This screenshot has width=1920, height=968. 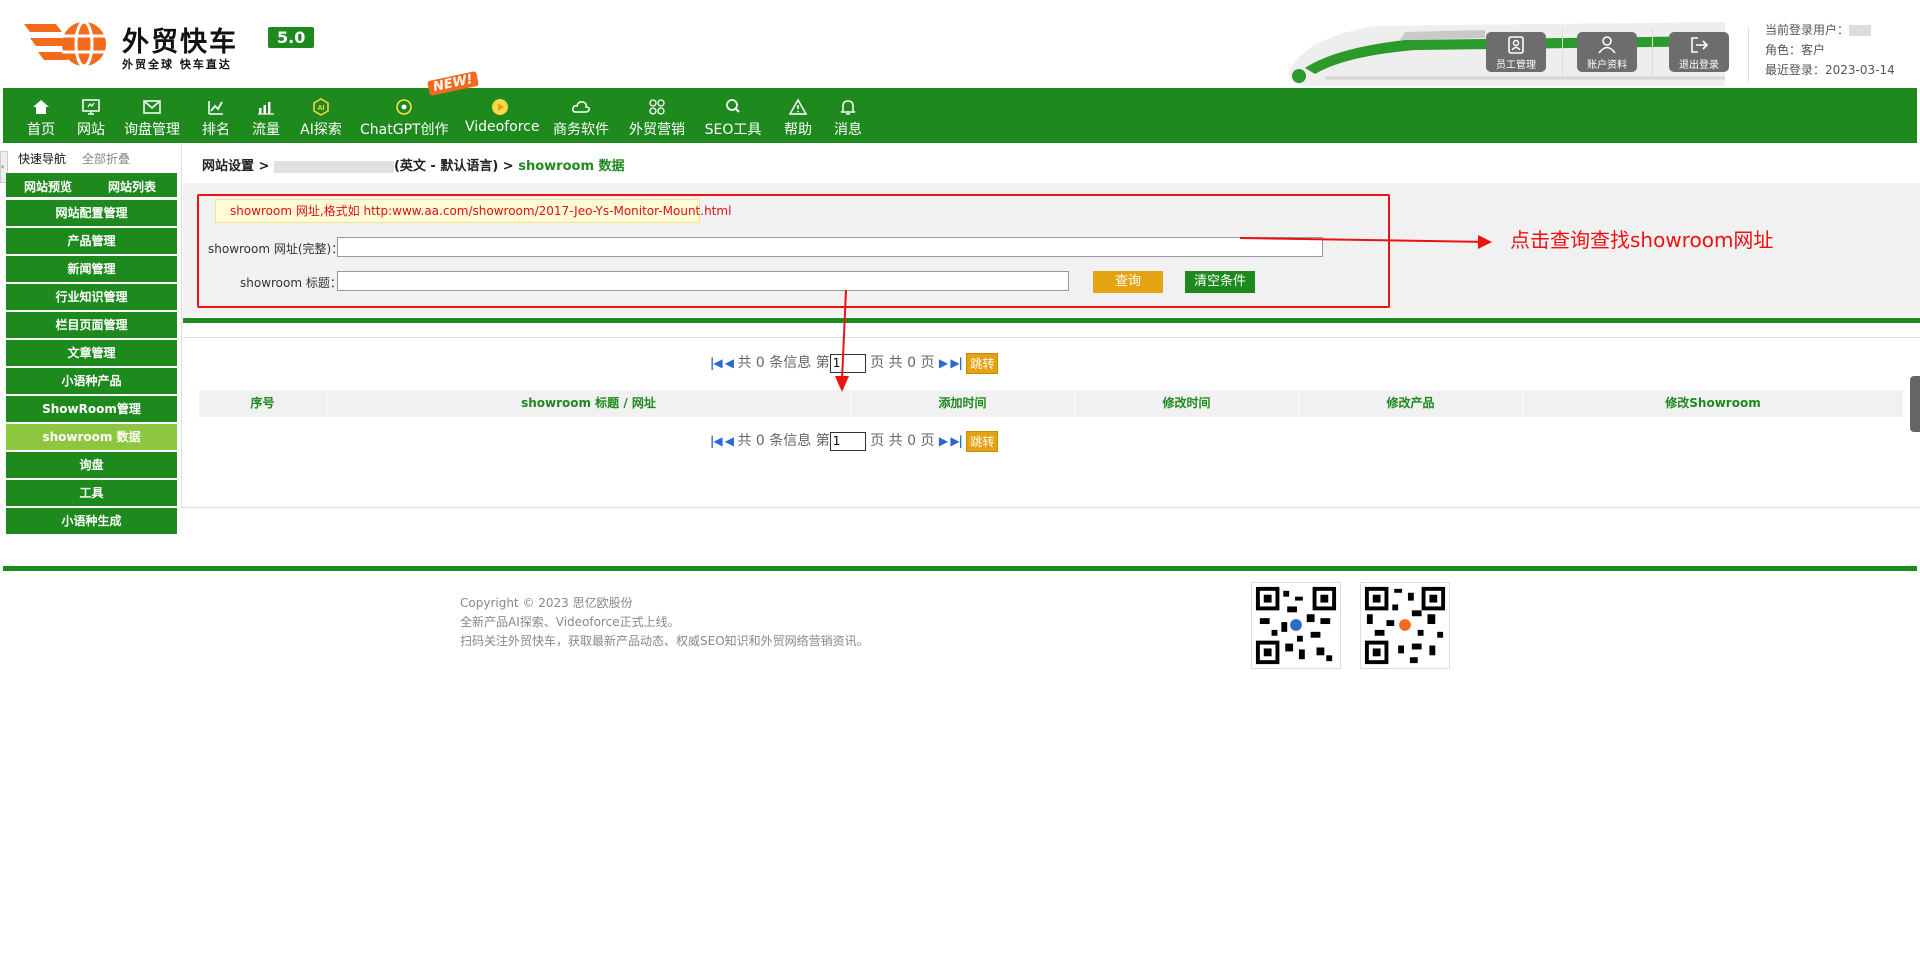 I want to click on breadcrumb-language: (英文 - 默认语言) >, so click(x=454, y=166).